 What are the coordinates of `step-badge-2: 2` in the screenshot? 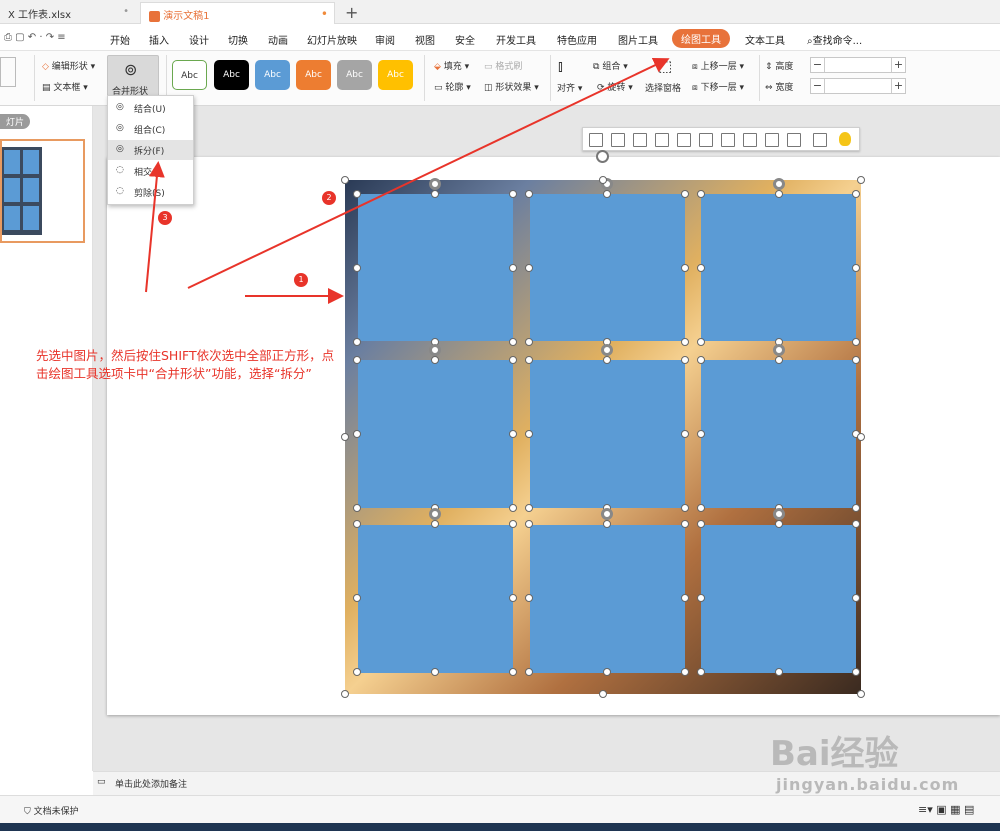 It's located at (329, 198).